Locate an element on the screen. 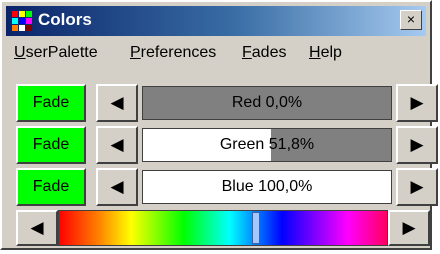 The width and height of the screenshot is (440, 254). red-decrease-button: ◀ is located at coordinates (117, 103).